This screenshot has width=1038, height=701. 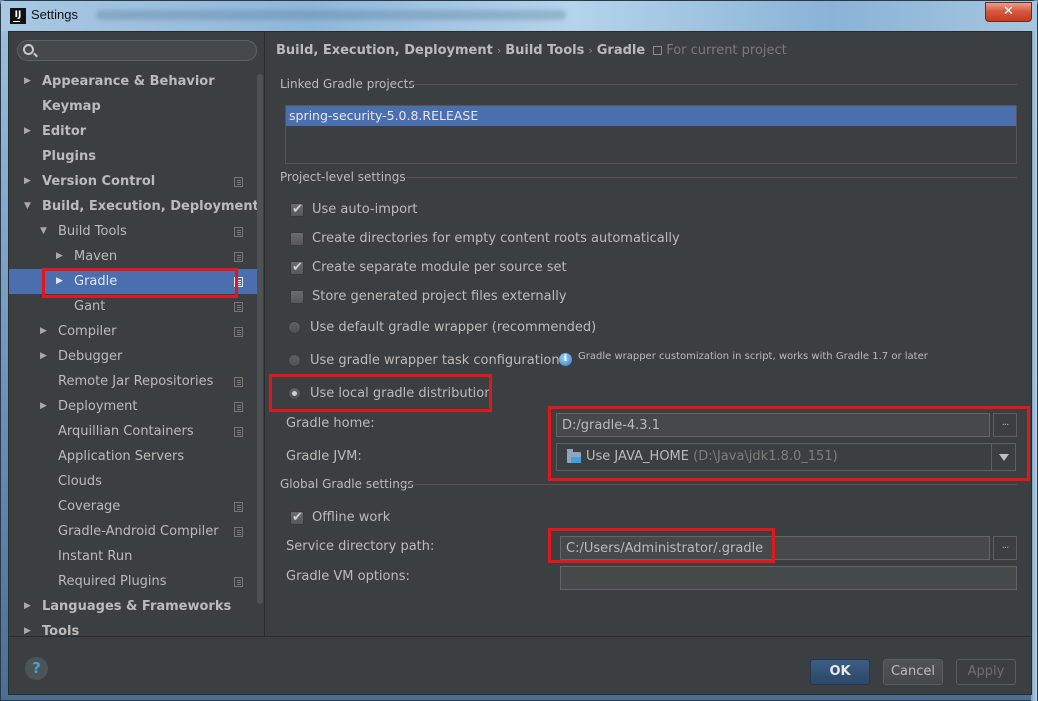 What do you see at coordinates (121, 456) in the screenshot?
I see `sidebar-item-label: Application Servers` at bounding box center [121, 456].